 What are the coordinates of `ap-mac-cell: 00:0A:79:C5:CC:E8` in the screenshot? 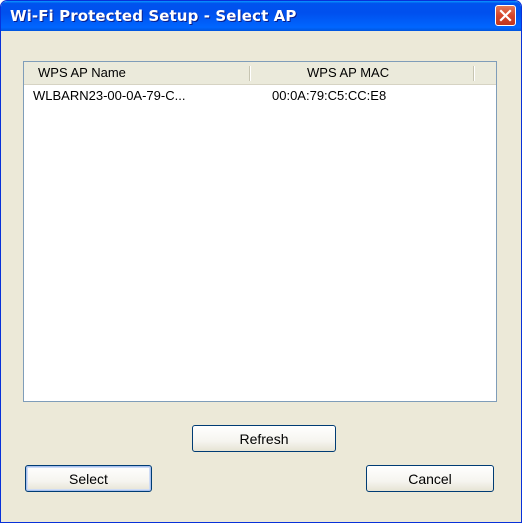 It's located at (329, 95).